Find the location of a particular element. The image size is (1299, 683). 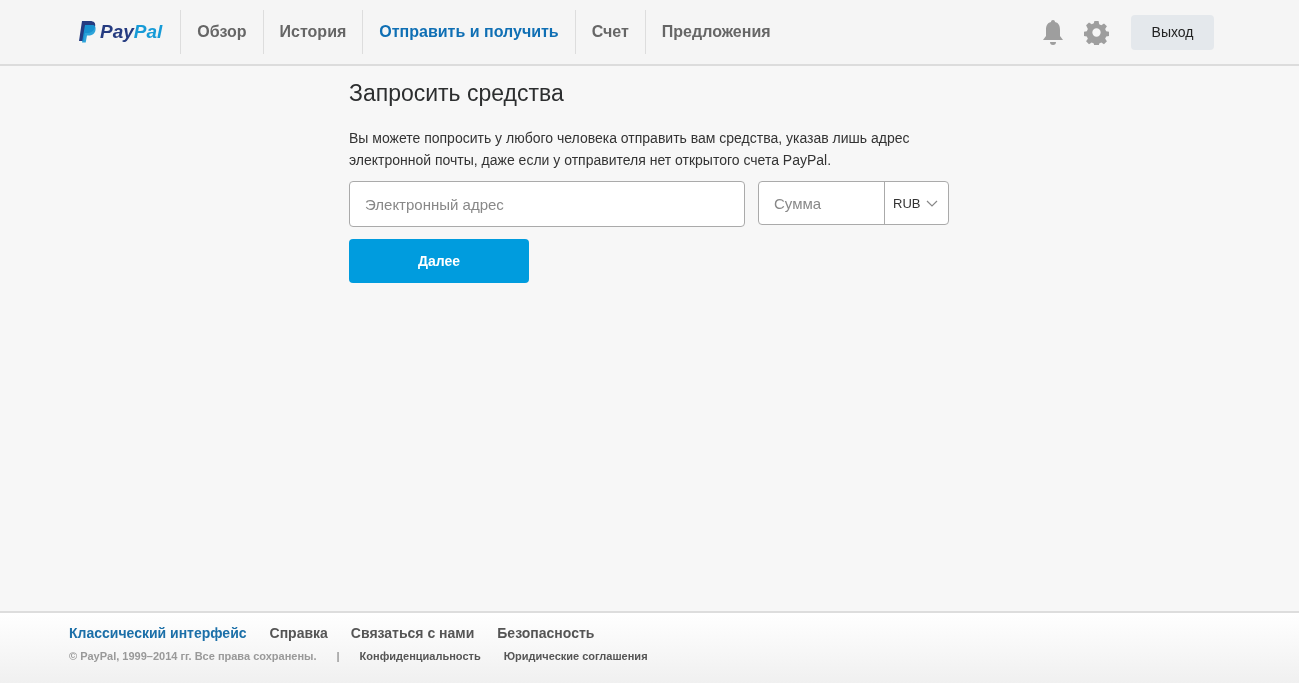

description-text: Вы можете попросить у любого человека отправить вам средства, указав лишь адрес электронной почты, даже если у отправителя нет открытого счета PayPal. is located at coordinates (630, 149).